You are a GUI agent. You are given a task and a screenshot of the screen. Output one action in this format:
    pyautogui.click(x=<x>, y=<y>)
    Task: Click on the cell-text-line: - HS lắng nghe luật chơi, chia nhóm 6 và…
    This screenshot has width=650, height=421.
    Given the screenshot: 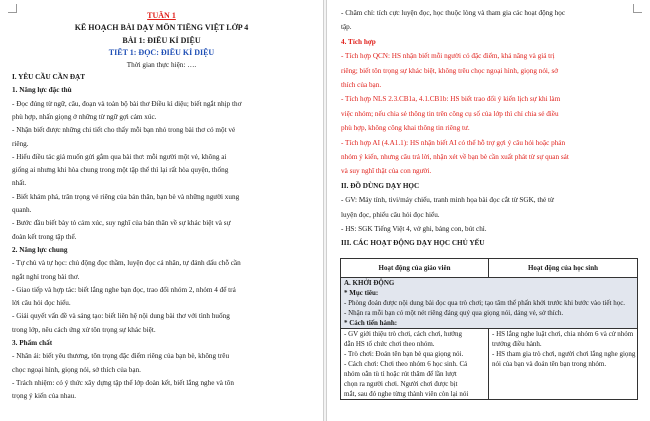 What is the action you would take?
    pyautogui.click(x=563, y=334)
    